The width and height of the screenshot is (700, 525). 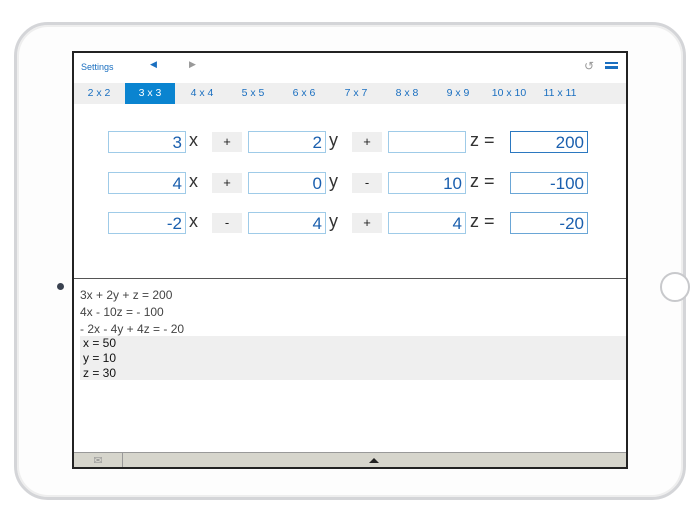 What do you see at coordinates (153, 64) in the screenshot?
I see `back-arrow-icon: ◀` at bounding box center [153, 64].